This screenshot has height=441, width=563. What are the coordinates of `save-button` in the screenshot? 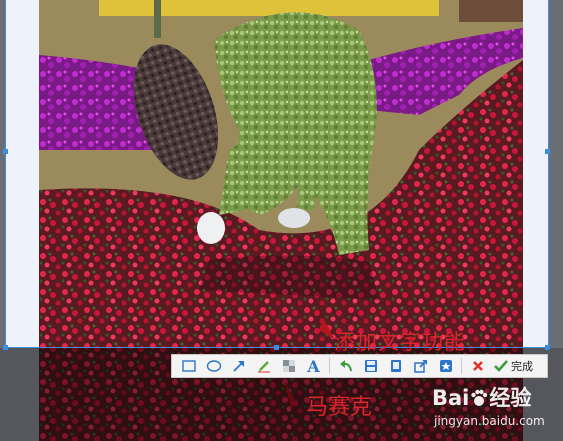 It's located at (370, 366).